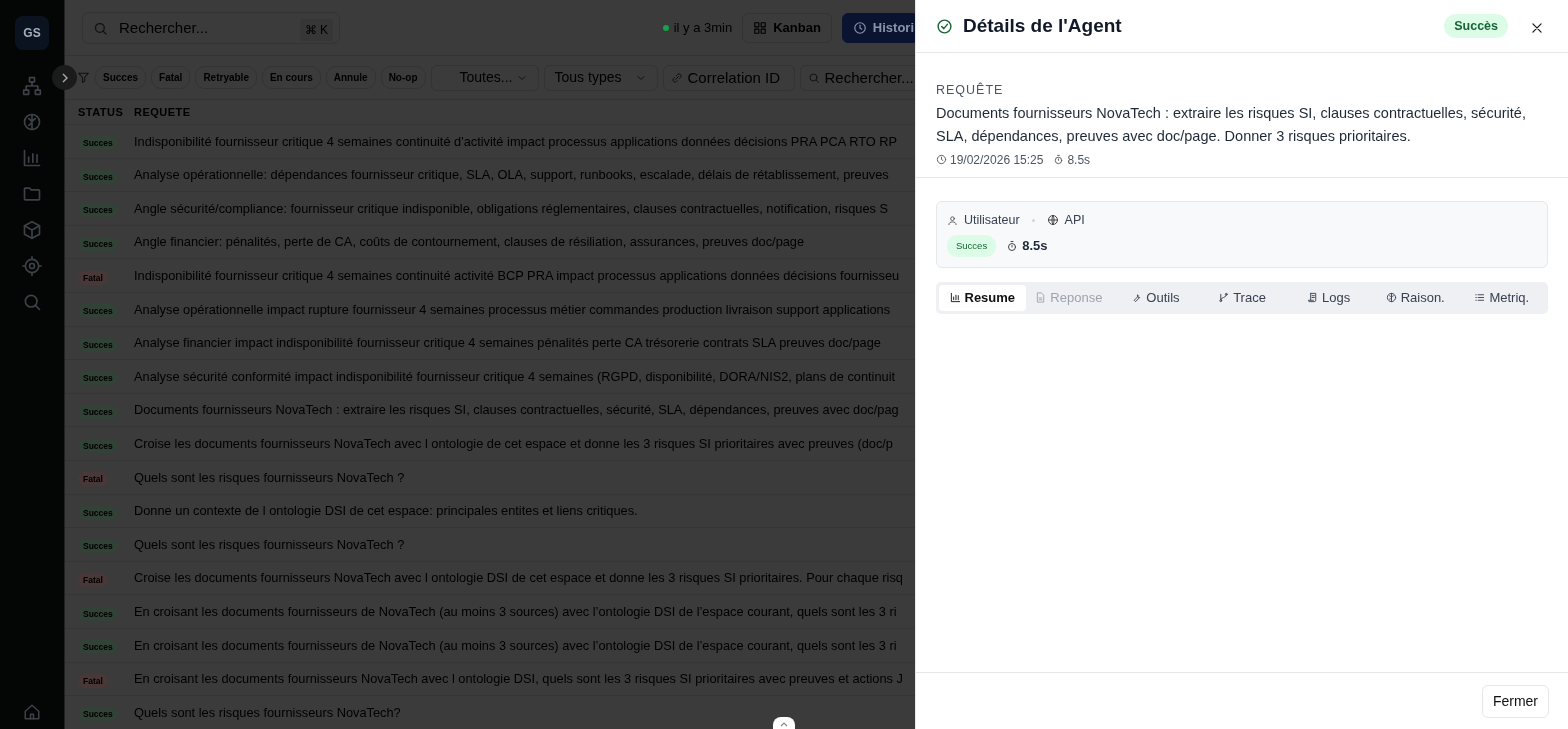 The image size is (1568, 729). Describe the element at coordinates (1052, 220) in the screenshot. I see `globe-icon` at that location.